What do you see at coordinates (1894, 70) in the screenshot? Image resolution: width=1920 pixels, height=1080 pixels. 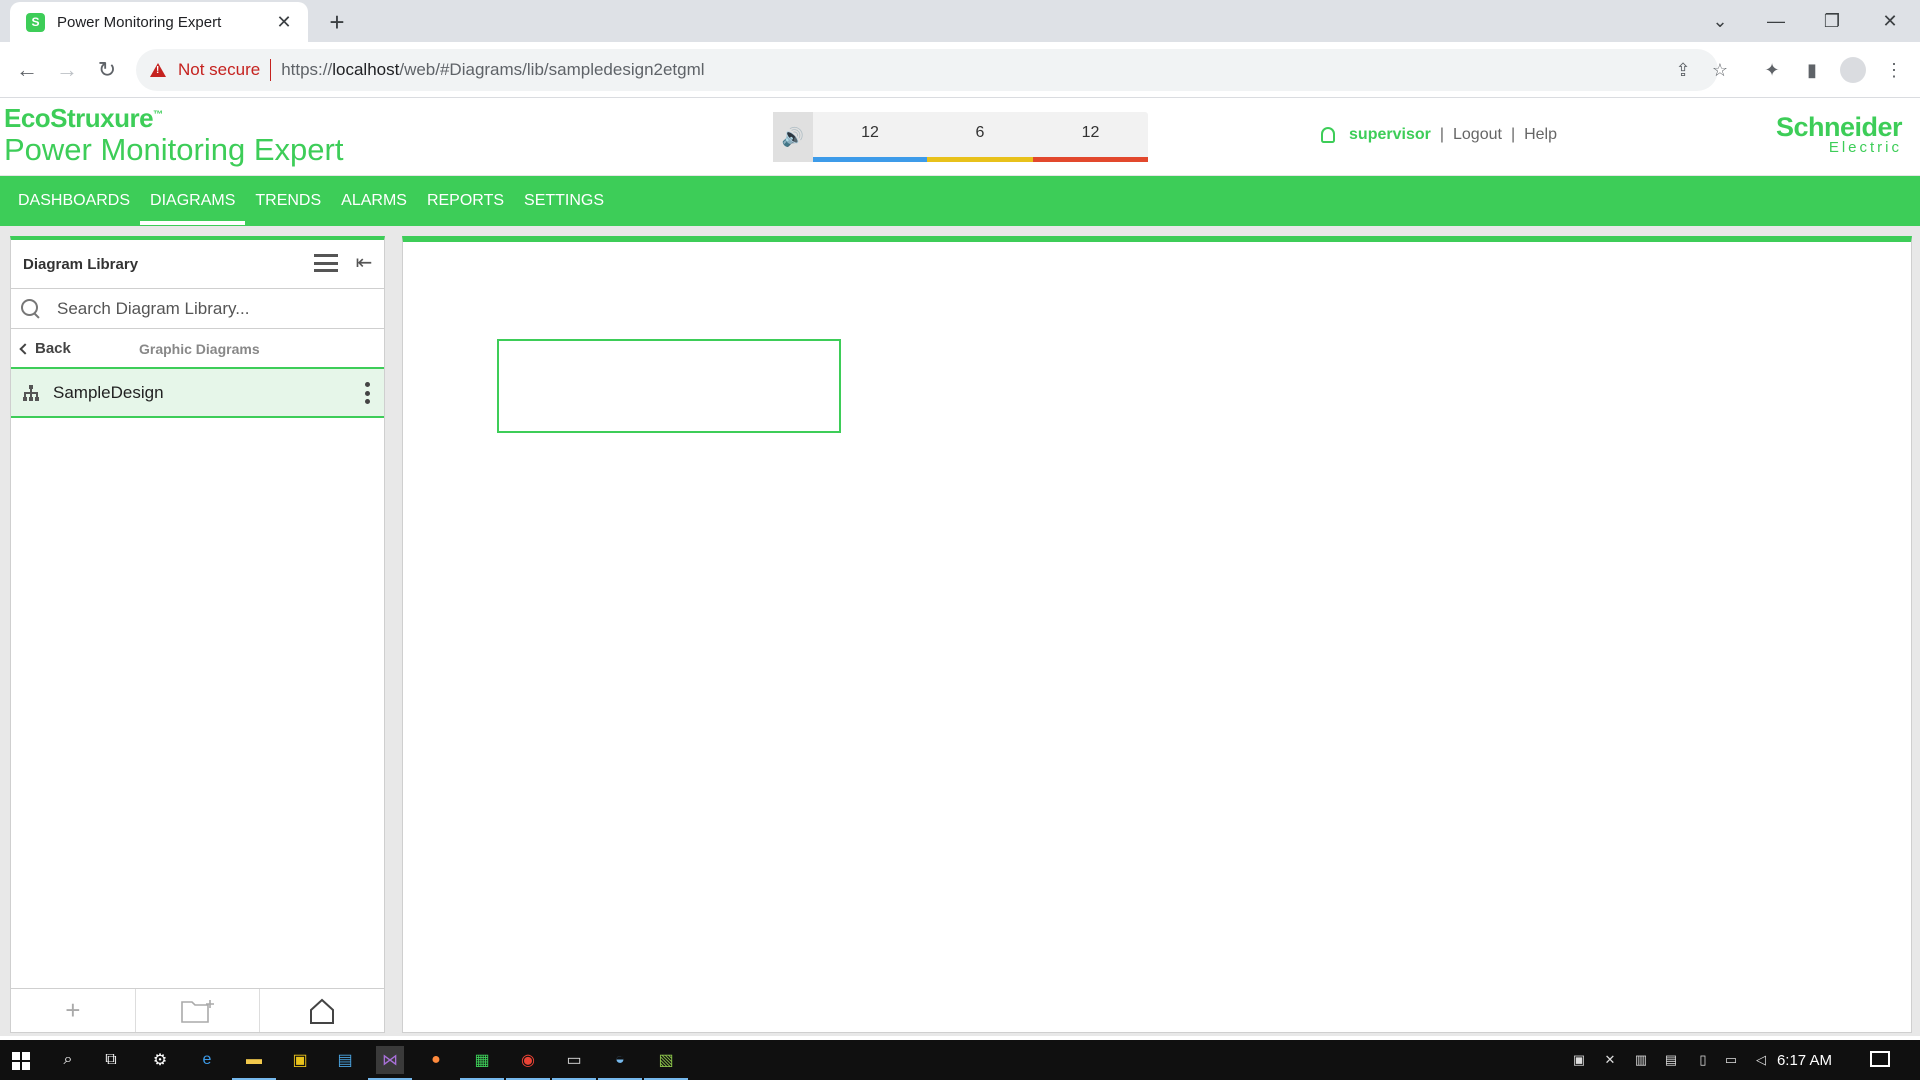 I see `browser-menu-icon: ⋮` at bounding box center [1894, 70].